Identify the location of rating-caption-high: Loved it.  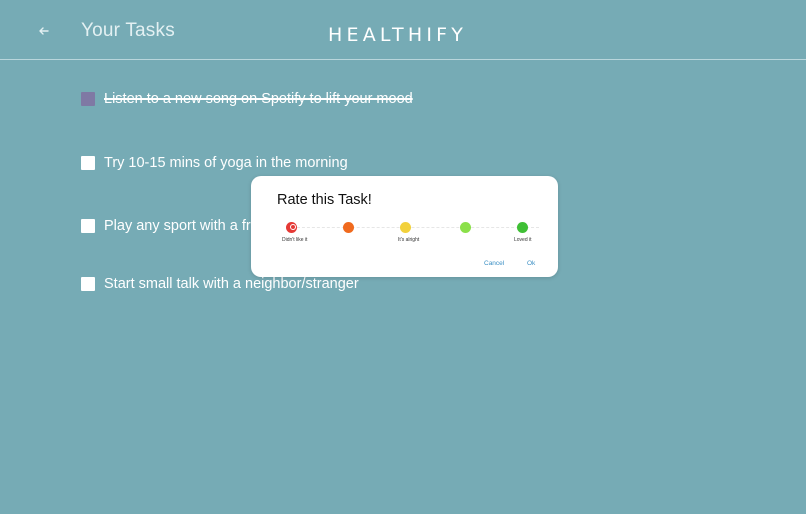
(523, 240).